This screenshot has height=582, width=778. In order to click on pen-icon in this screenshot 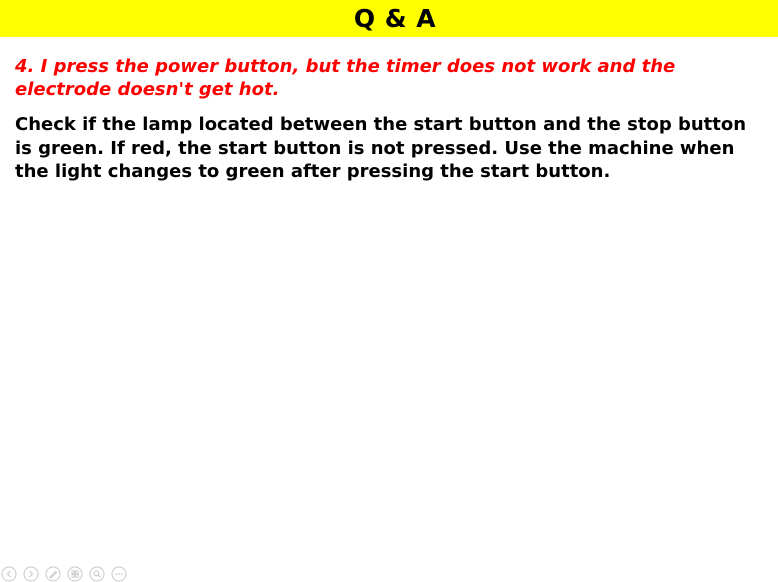, I will do `click(53, 574)`.